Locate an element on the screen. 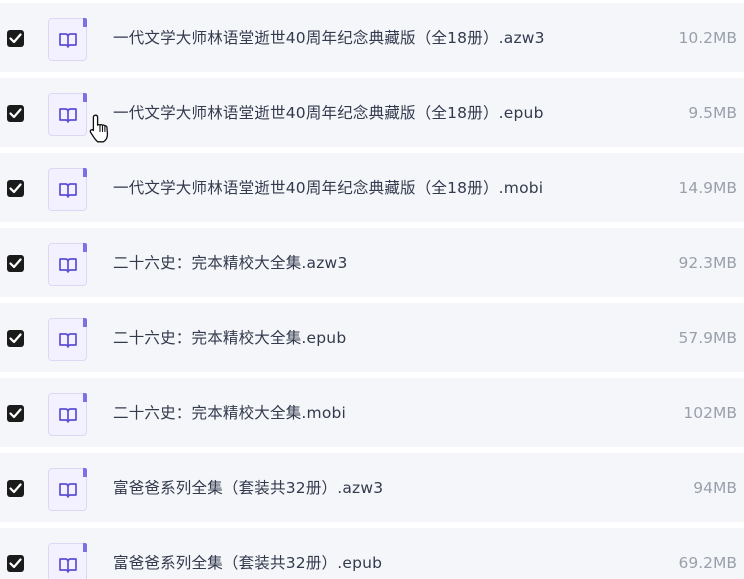 The height and width of the screenshot is (579, 744). file-row: 一代文学大师林语堂逝世40周年纪念典藏版（全18册）.mobi 14.9MB is located at coordinates (372, 187).